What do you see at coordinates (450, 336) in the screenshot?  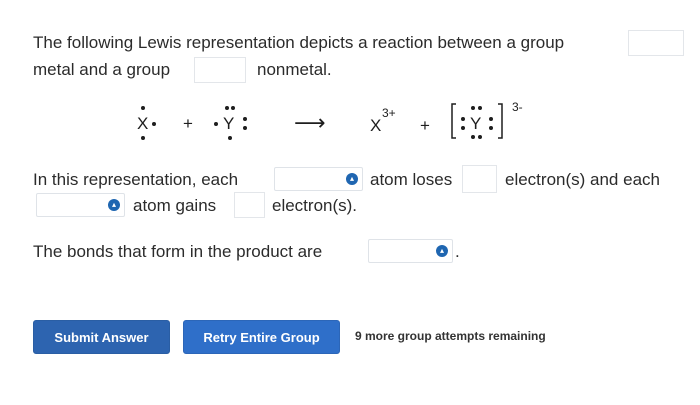 I see `attempts-remaining: 9 more group attempts remaining` at bounding box center [450, 336].